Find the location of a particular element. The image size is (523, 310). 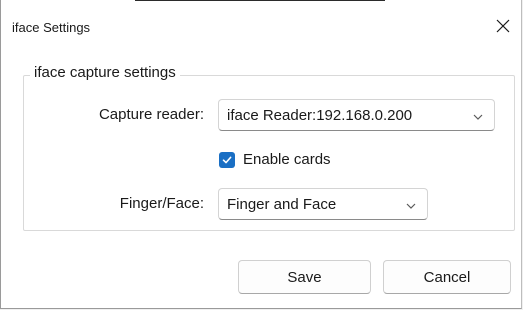

save-button: Save is located at coordinates (304, 277).